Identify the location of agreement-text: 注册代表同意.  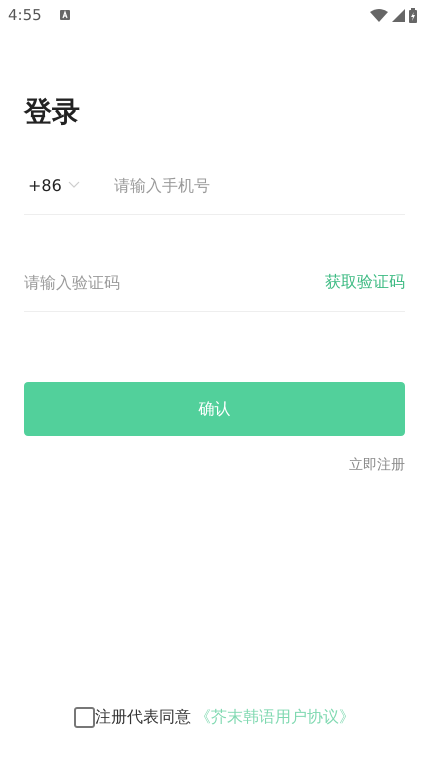
(143, 717).